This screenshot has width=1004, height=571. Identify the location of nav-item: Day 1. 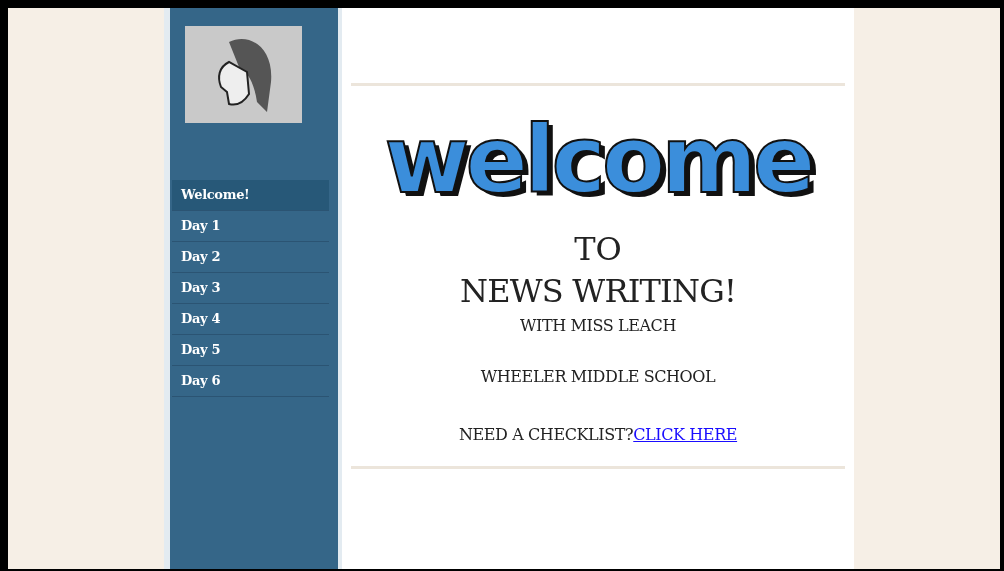
(250, 226).